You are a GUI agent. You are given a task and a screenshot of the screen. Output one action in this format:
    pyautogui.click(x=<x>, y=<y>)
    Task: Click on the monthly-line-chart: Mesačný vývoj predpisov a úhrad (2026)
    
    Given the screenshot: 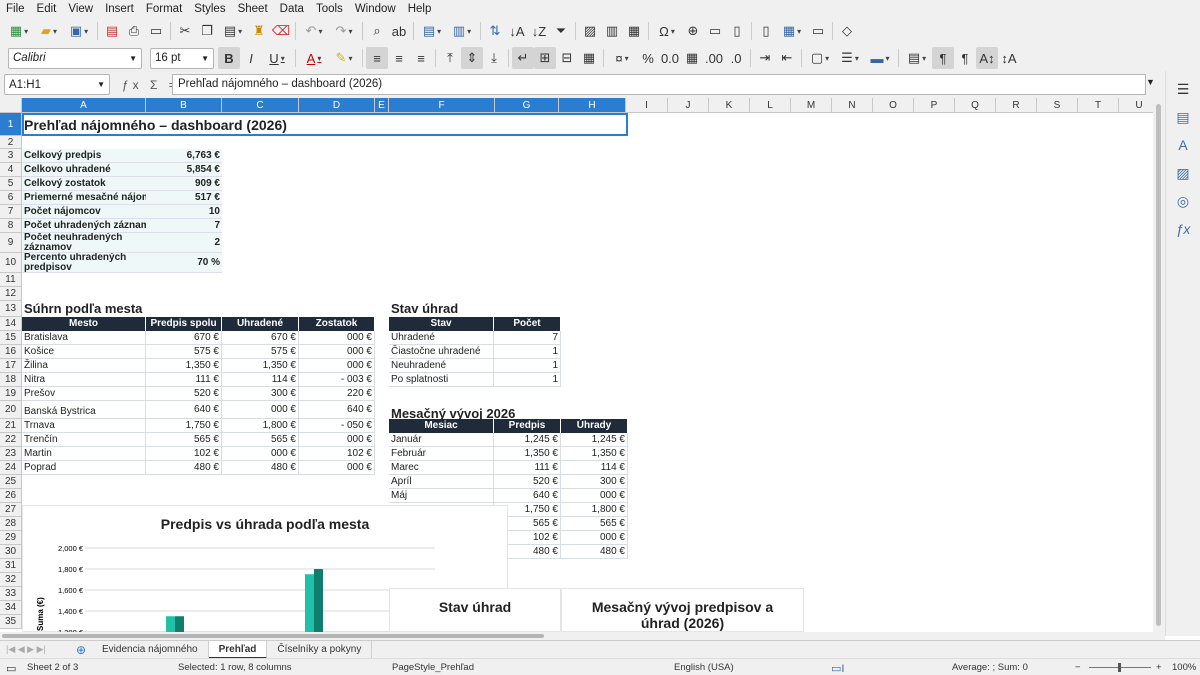 What is the action you would take?
    pyautogui.click(x=682, y=610)
    